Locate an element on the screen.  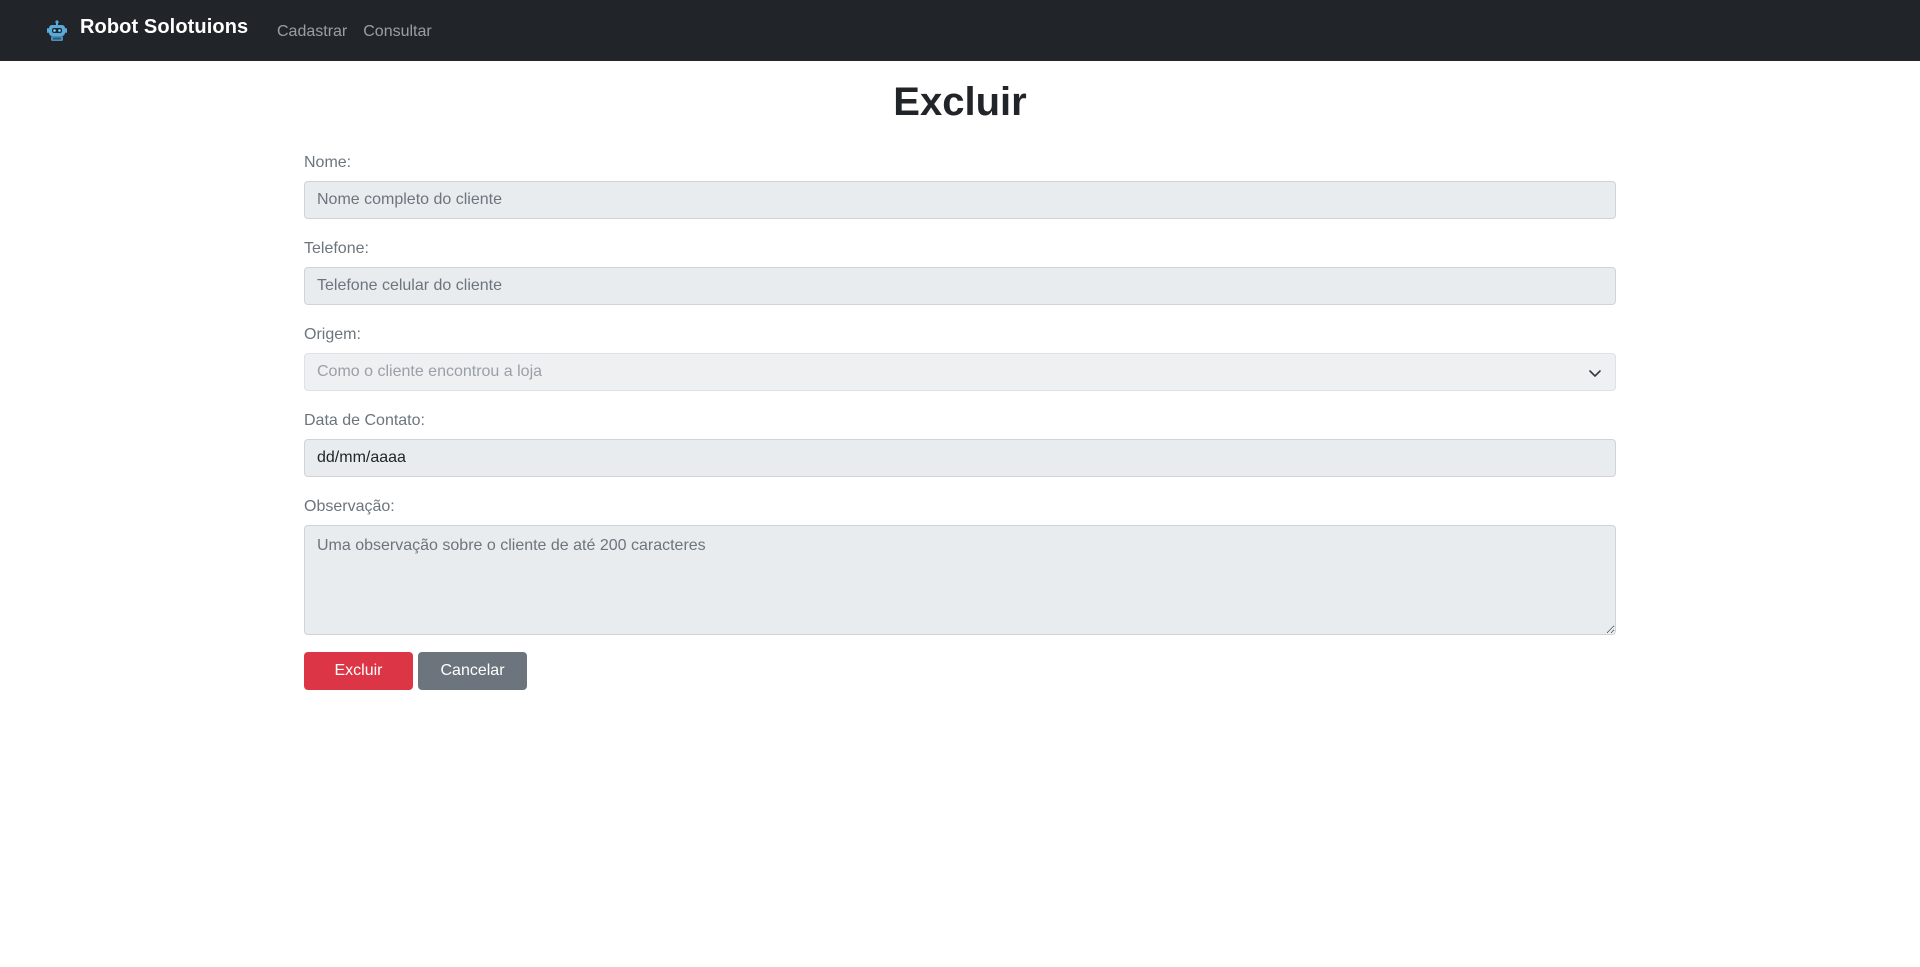
data-contato-label: Data de Contato: is located at coordinates (364, 420).